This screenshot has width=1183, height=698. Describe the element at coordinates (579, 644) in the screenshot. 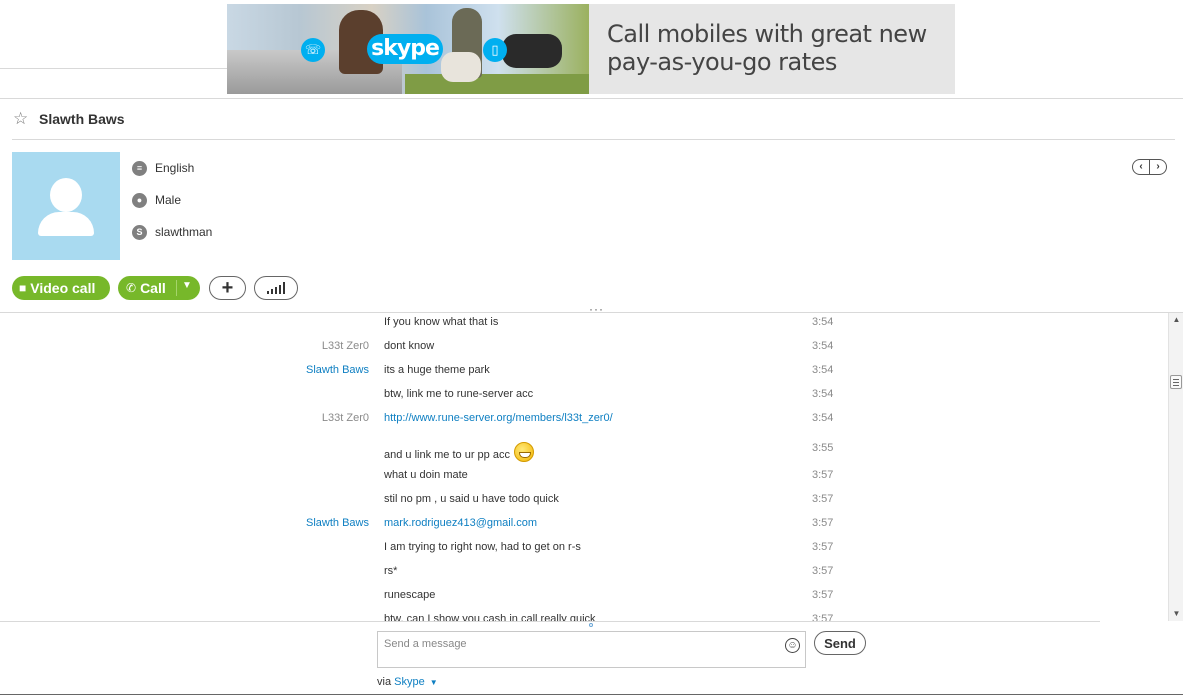

I see `message-input` at that location.